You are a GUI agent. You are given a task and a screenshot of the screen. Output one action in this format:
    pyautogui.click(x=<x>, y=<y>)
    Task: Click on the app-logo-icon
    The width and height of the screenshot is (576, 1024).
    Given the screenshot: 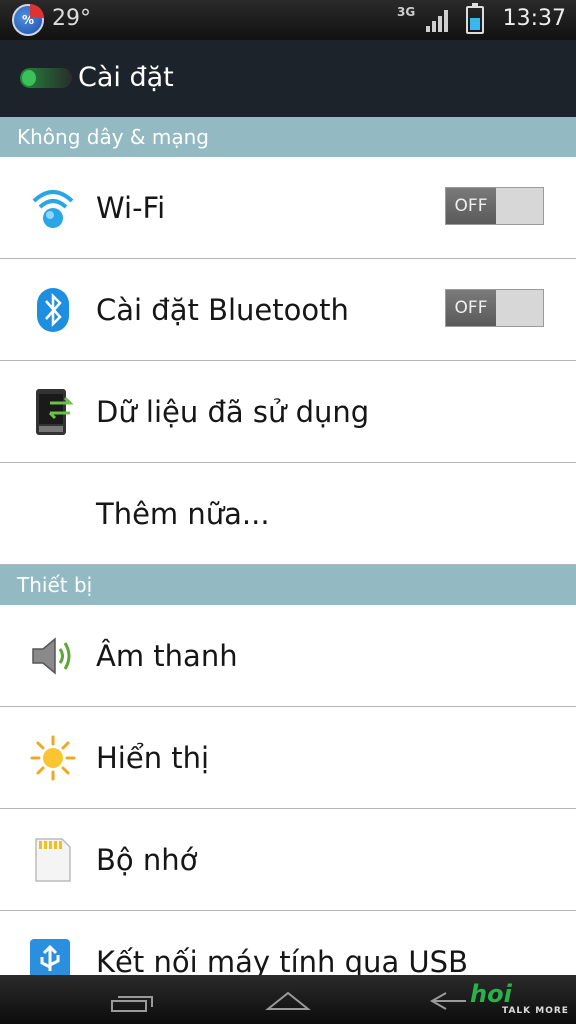 What is the action you would take?
    pyautogui.click(x=46, y=78)
    